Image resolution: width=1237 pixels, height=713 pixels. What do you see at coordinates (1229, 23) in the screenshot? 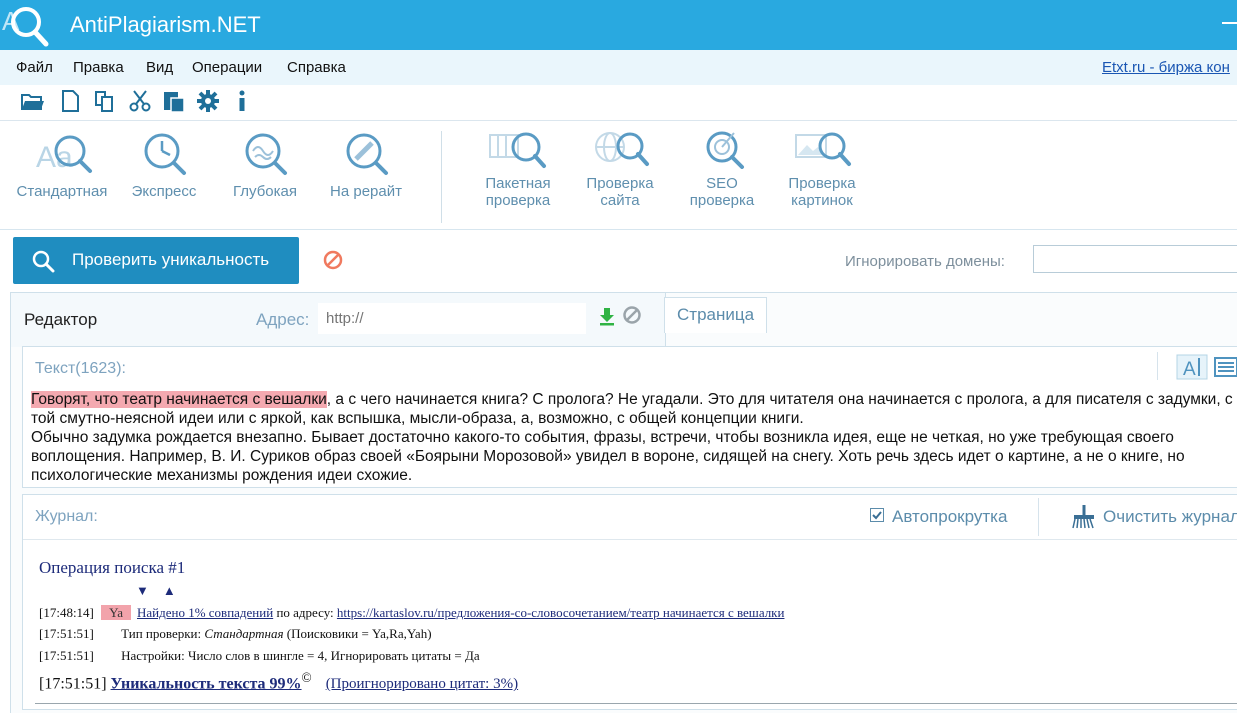
I see `minimize-button` at bounding box center [1229, 23].